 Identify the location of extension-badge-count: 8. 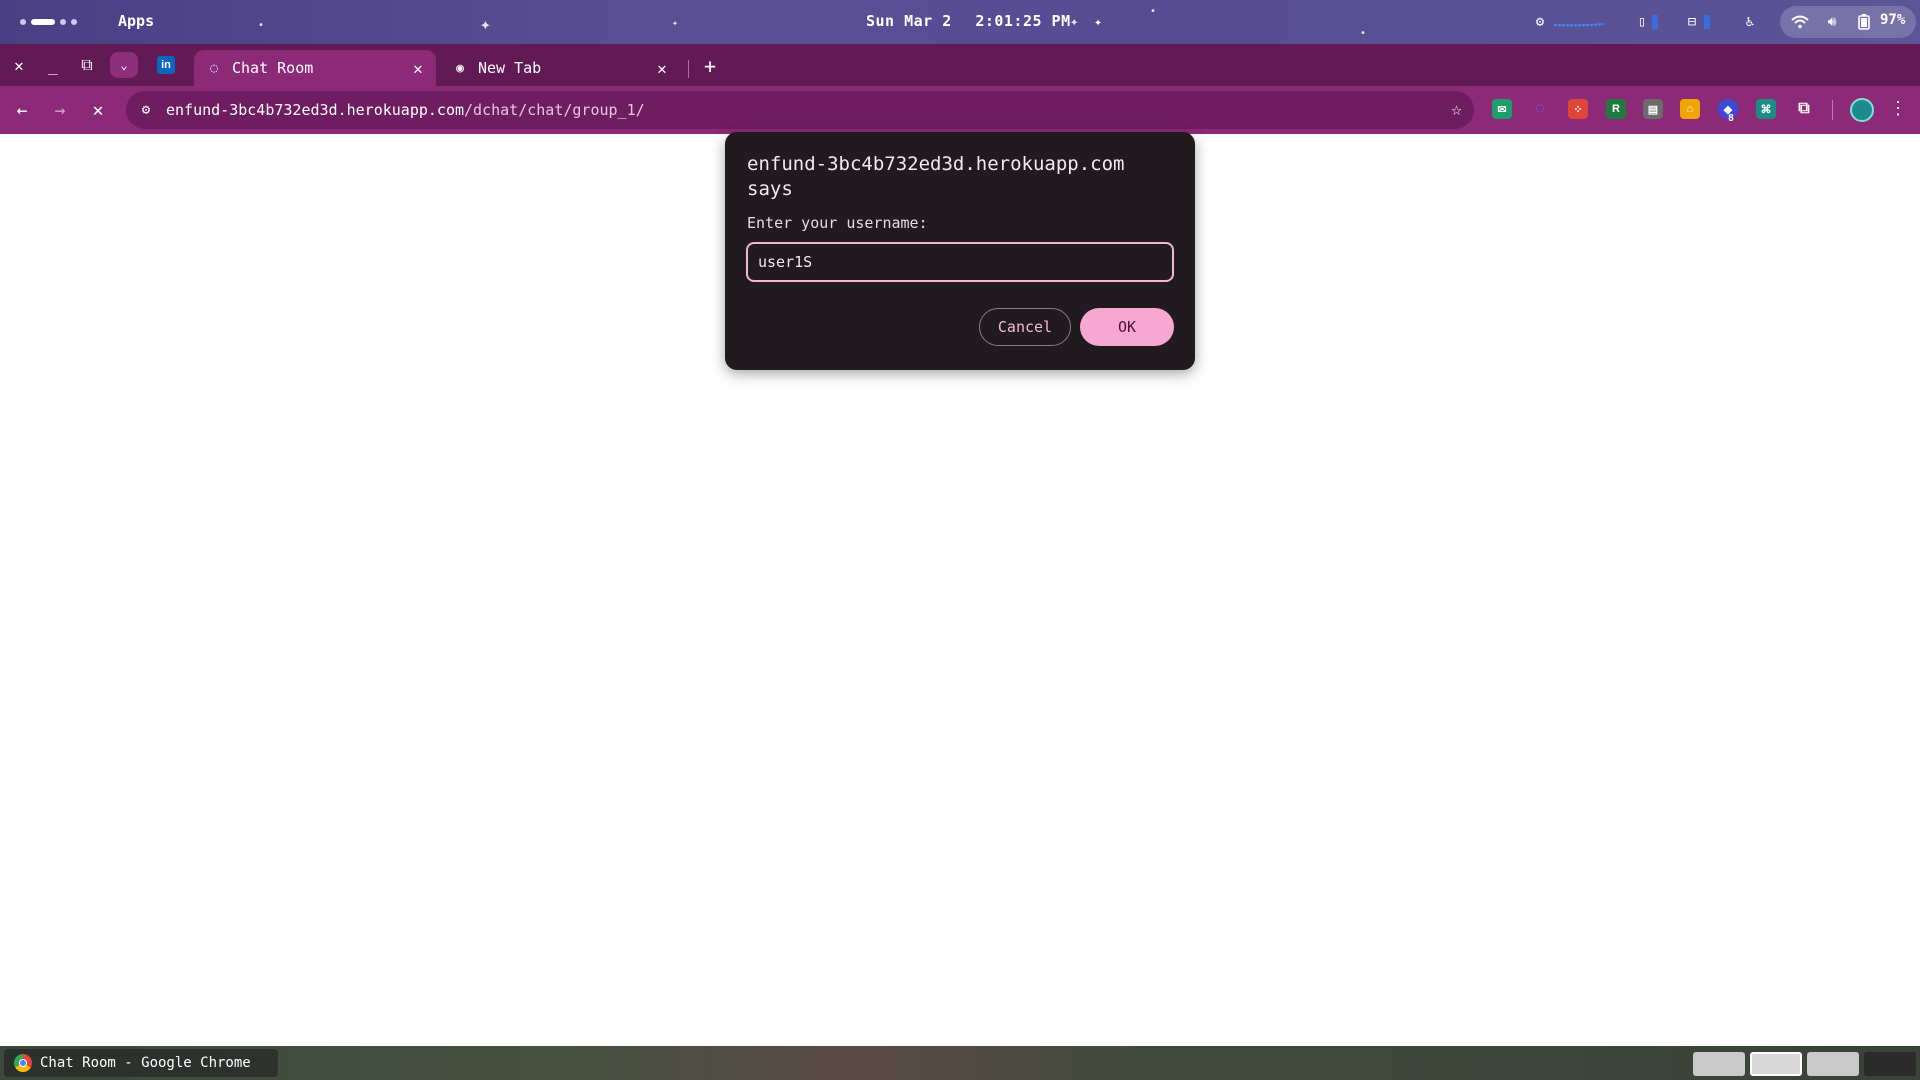
(1731, 118).